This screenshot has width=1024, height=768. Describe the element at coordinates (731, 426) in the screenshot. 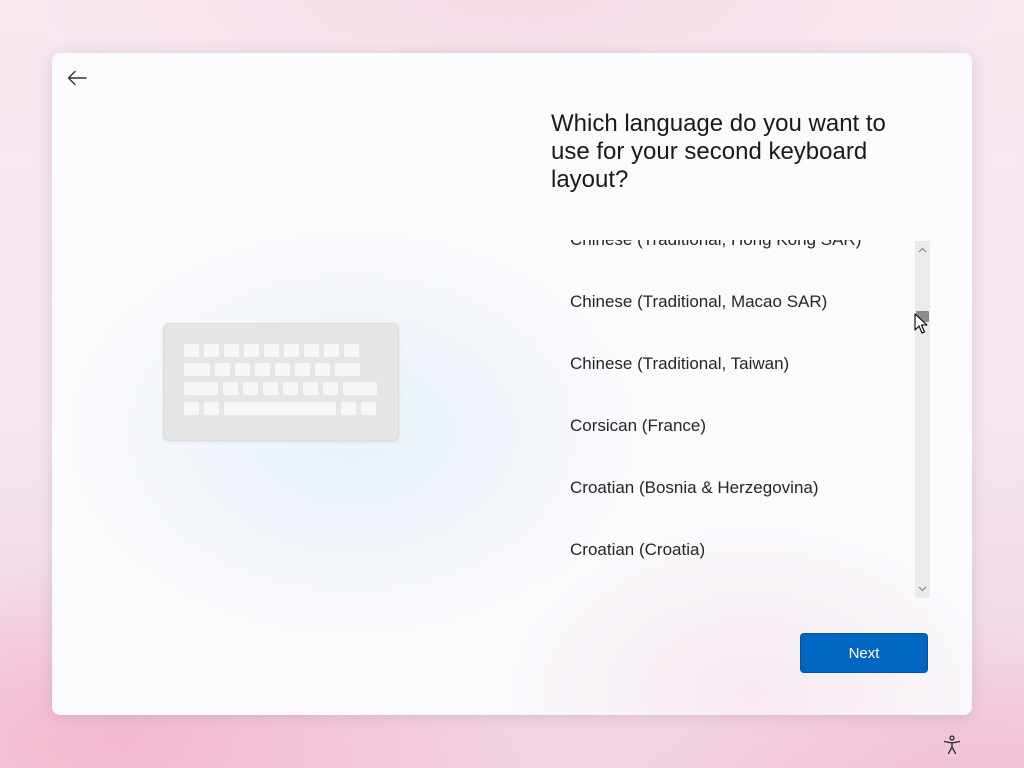

I see `list-item: Corsican (France)` at that location.